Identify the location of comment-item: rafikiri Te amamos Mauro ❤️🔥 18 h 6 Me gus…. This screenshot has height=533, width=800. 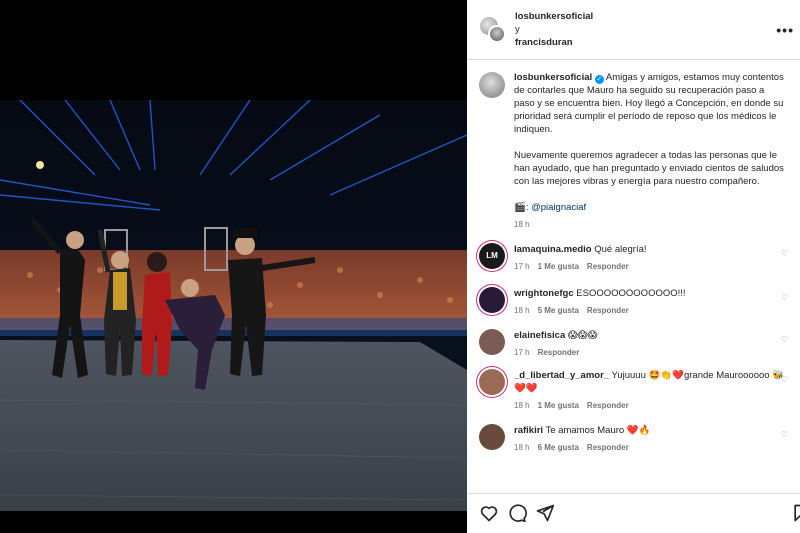
(633, 438).